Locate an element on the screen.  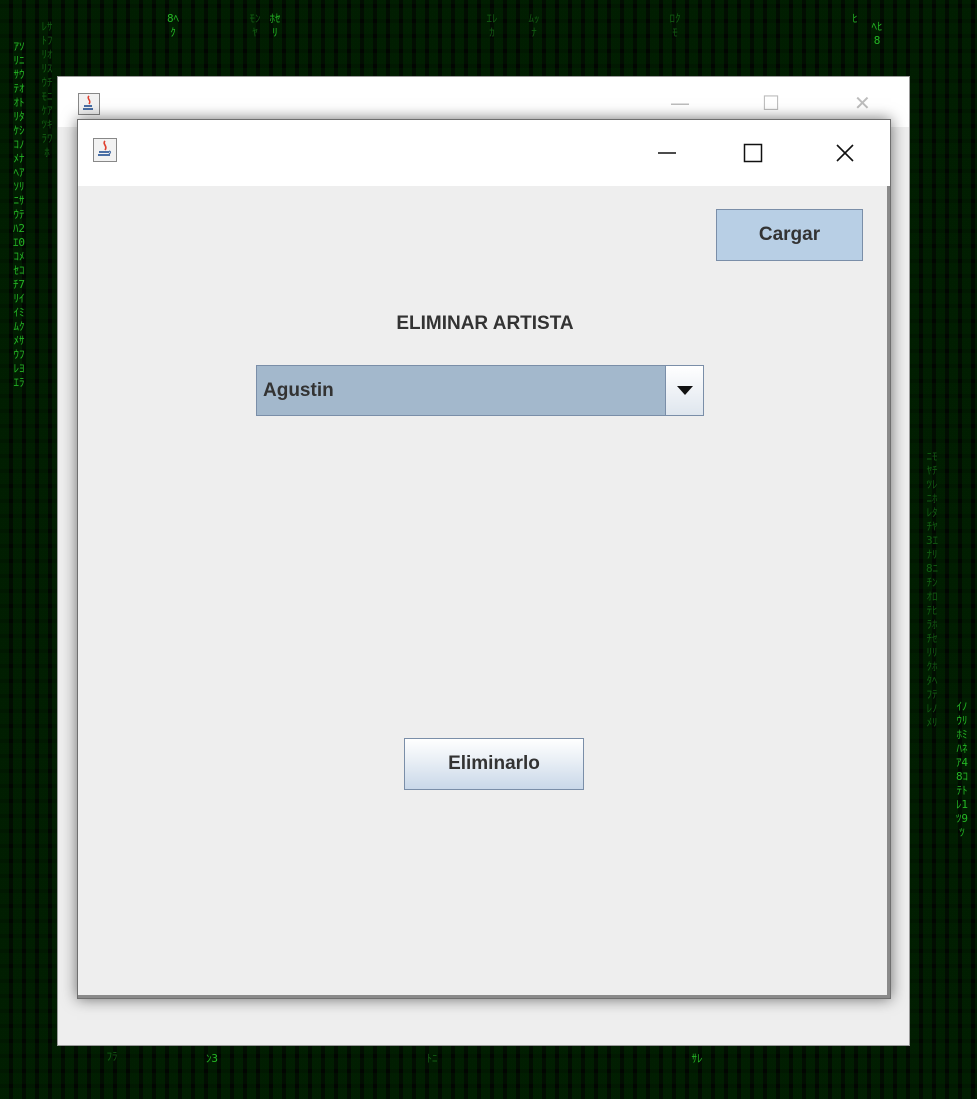
matrix-column: ﾌﾗ is located at coordinates (112, 1056).